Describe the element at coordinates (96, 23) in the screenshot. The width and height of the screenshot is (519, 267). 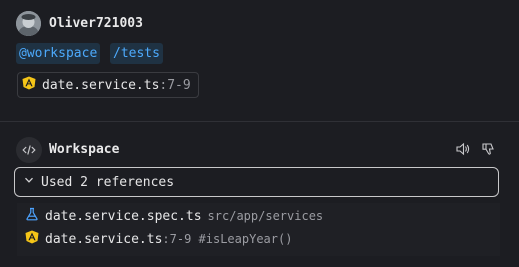
I see `username: Oliver721003` at that location.